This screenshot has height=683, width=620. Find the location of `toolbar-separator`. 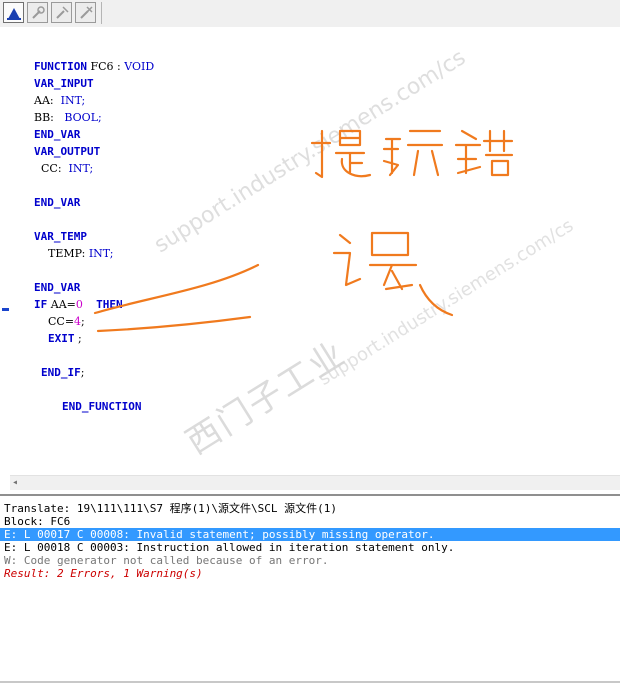

toolbar-separator is located at coordinates (101, 13).